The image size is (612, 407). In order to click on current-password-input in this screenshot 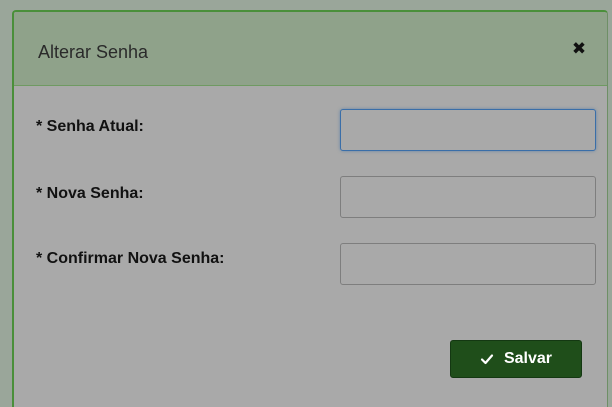, I will do `click(468, 130)`.